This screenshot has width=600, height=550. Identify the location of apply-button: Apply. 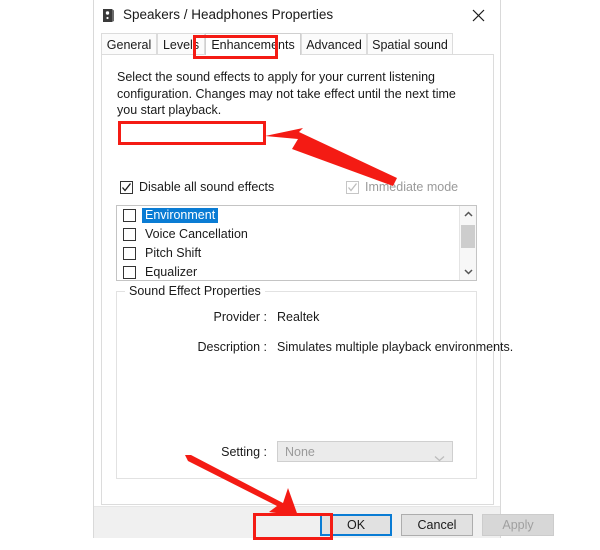
(518, 525).